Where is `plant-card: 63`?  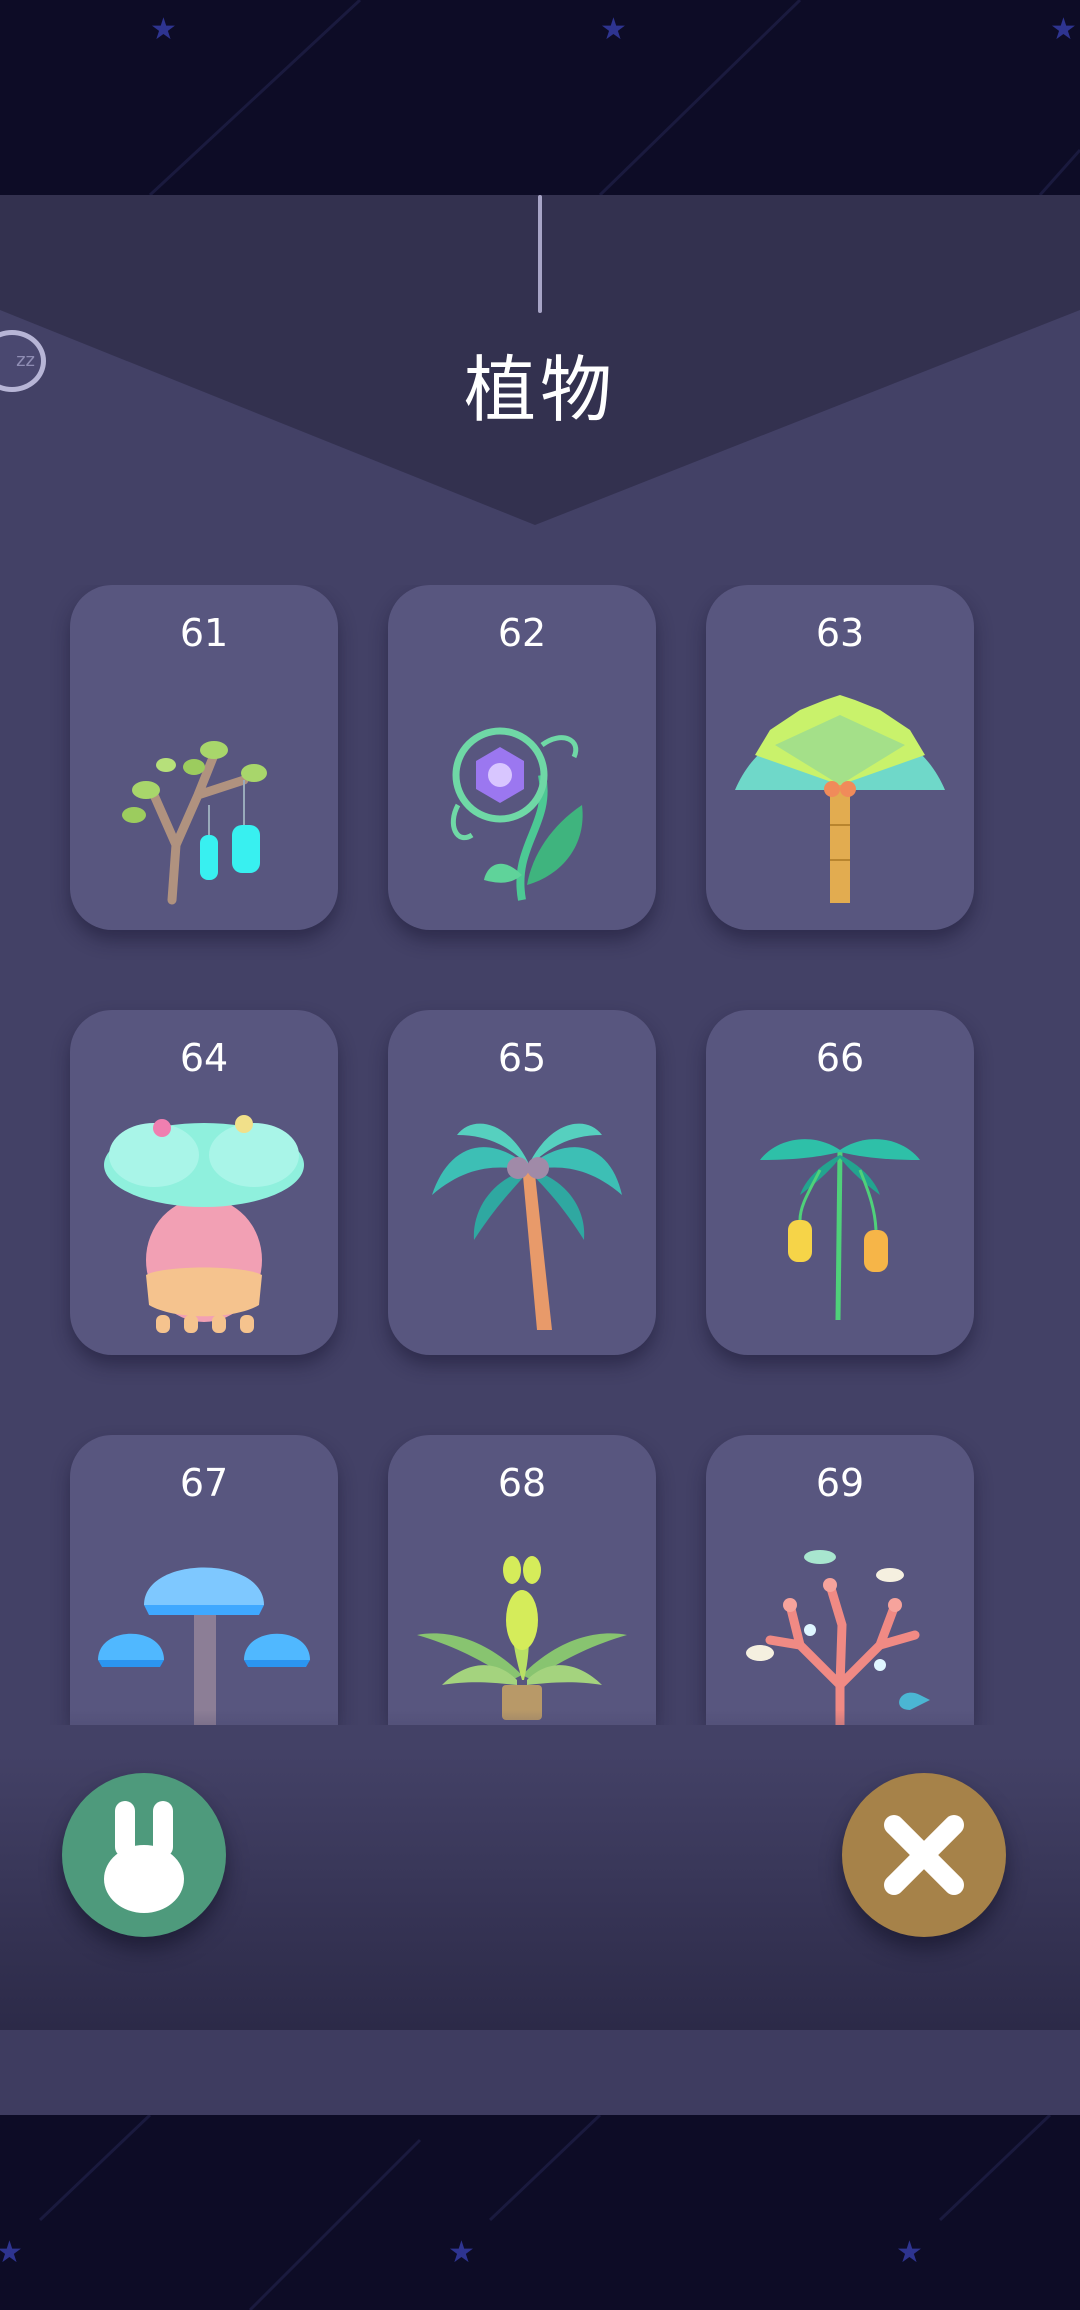 plant-card: 63 is located at coordinates (840, 757).